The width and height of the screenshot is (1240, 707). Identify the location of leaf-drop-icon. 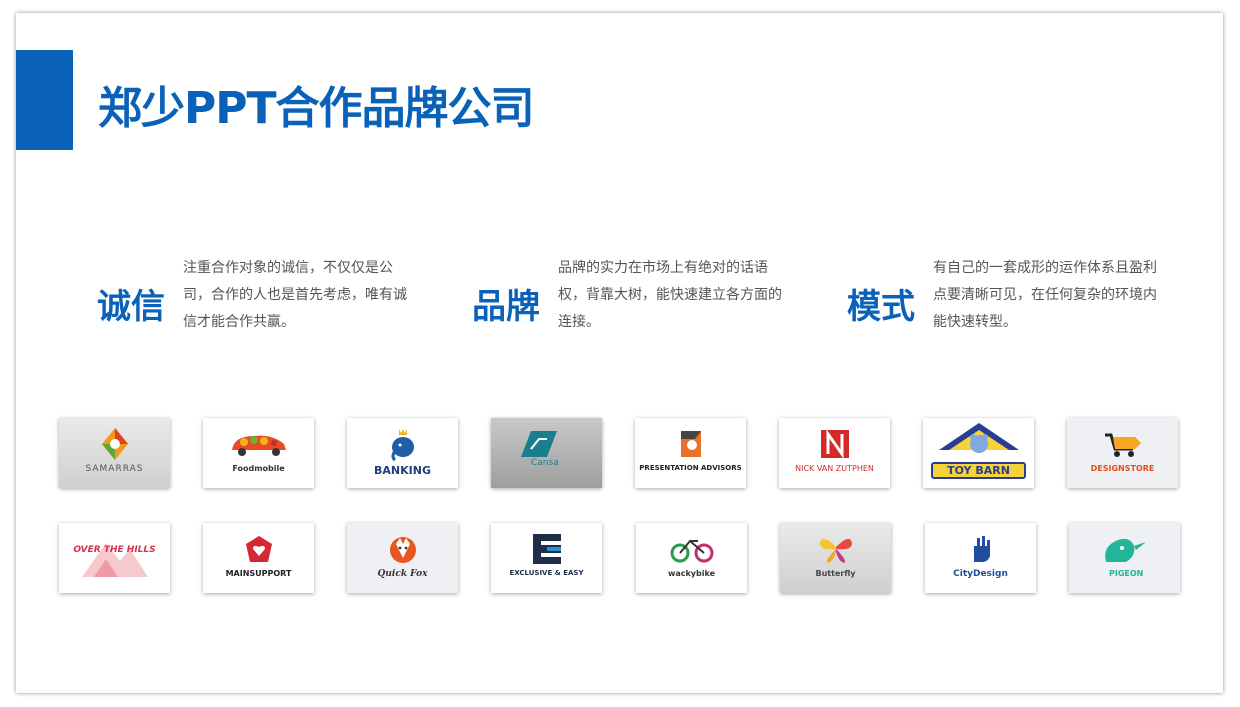
(114, 444).